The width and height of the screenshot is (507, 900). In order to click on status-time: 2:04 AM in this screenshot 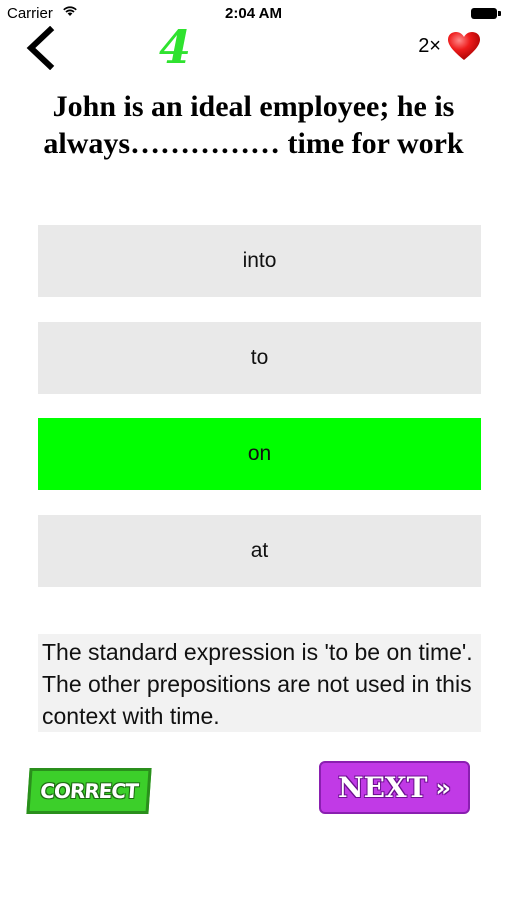, I will do `click(253, 13)`.